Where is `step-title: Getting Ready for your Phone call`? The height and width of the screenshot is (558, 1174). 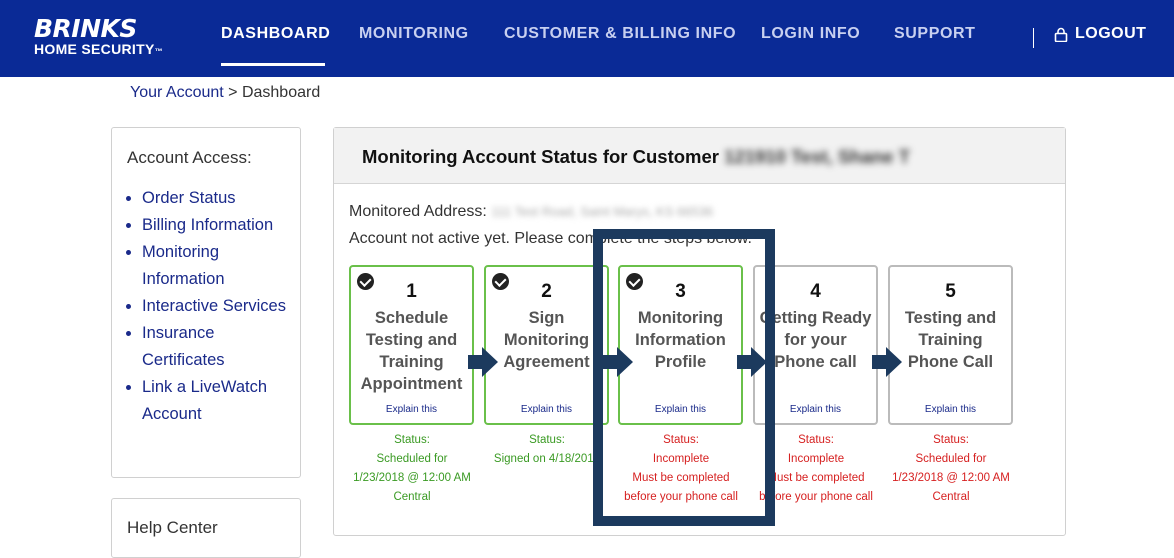
step-title: Getting Ready for your Phone call is located at coordinates (815, 340).